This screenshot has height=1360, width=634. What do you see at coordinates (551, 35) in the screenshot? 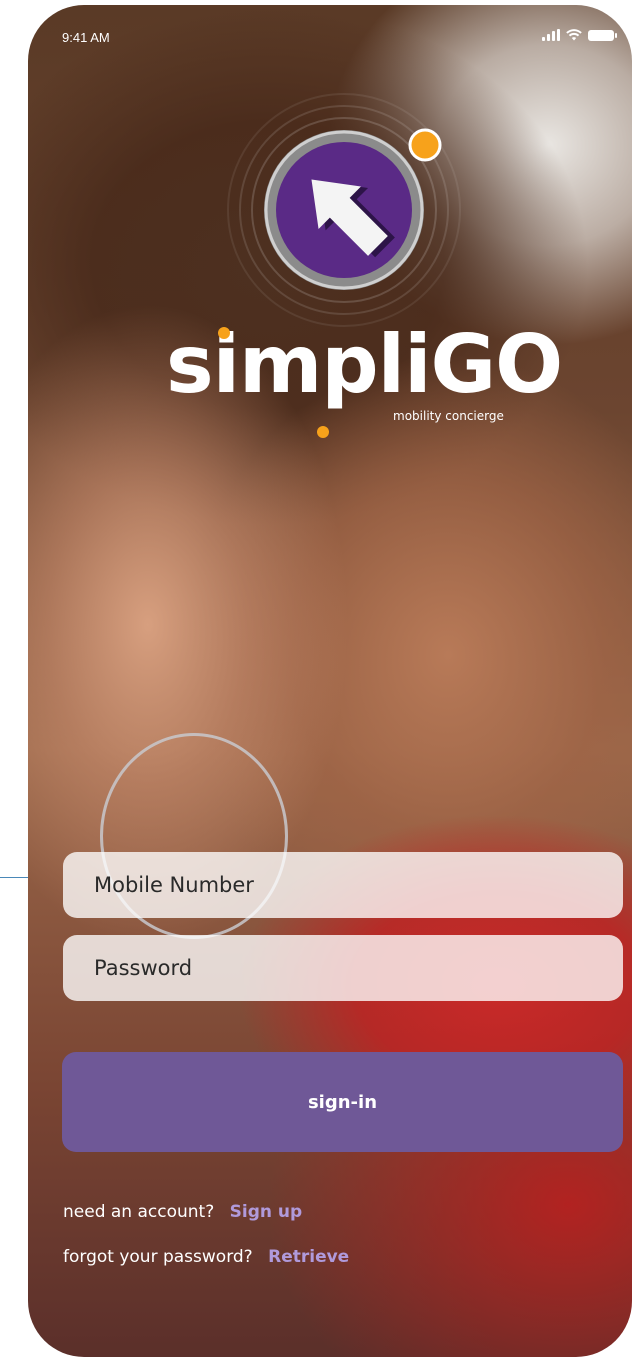
I see `signal-icon` at bounding box center [551, 35].